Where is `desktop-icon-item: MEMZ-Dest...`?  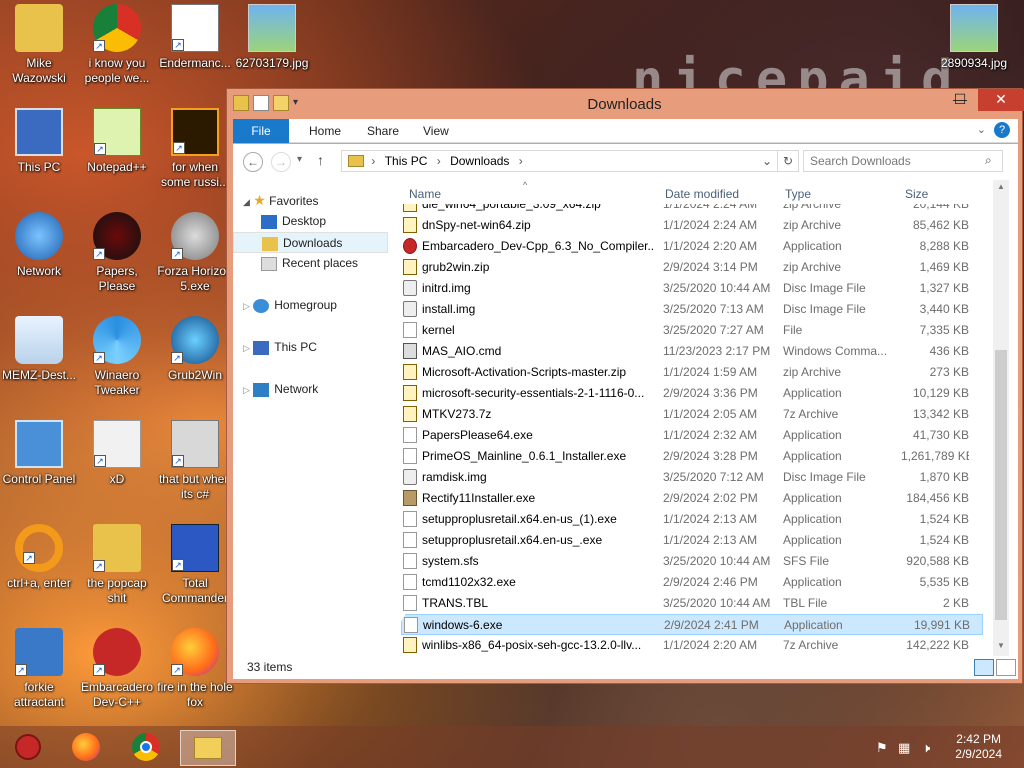 desktop-icon-item: MEMZ-Dest... is located at coordinates (39, 349).